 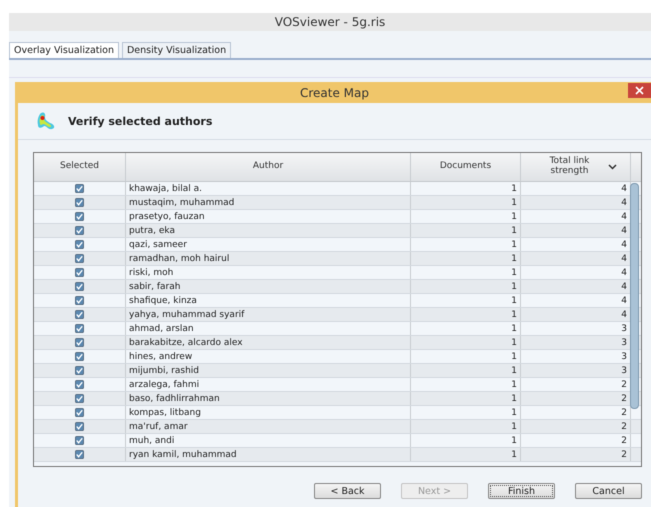 I want to click on close-icon, so click(x=639, y=90).